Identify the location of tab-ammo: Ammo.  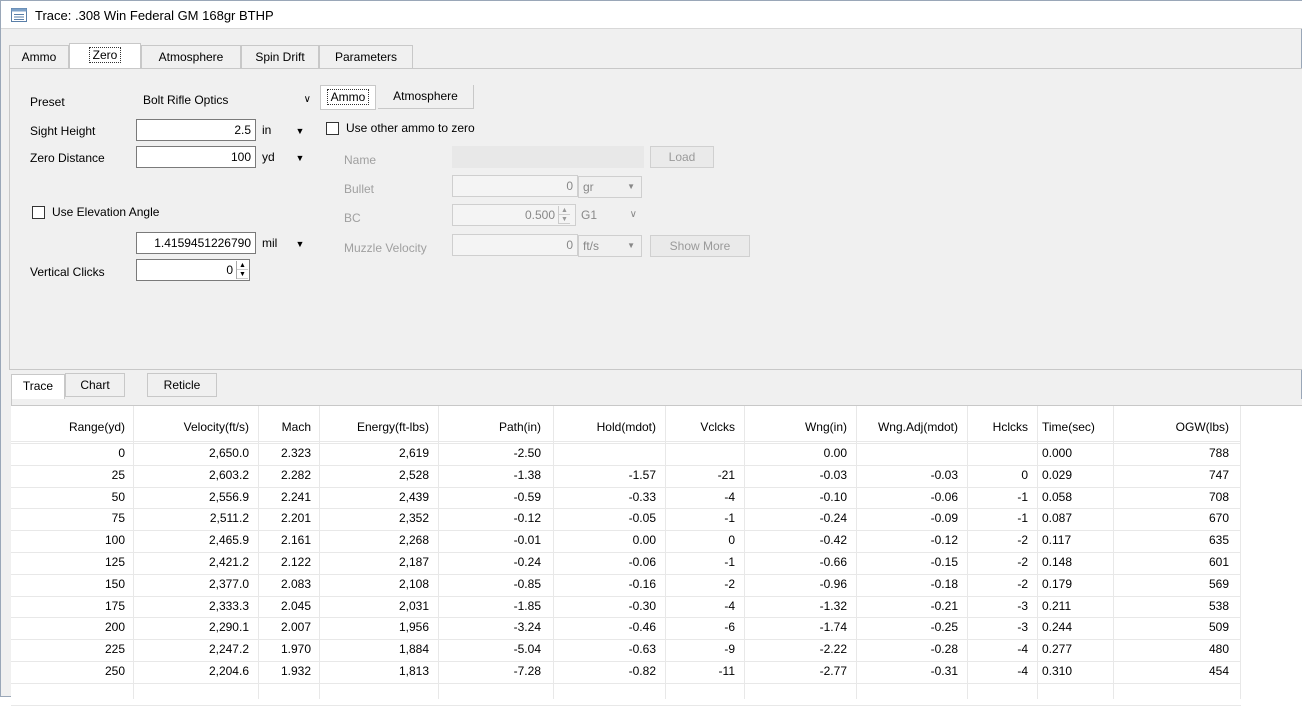
(39, 57).